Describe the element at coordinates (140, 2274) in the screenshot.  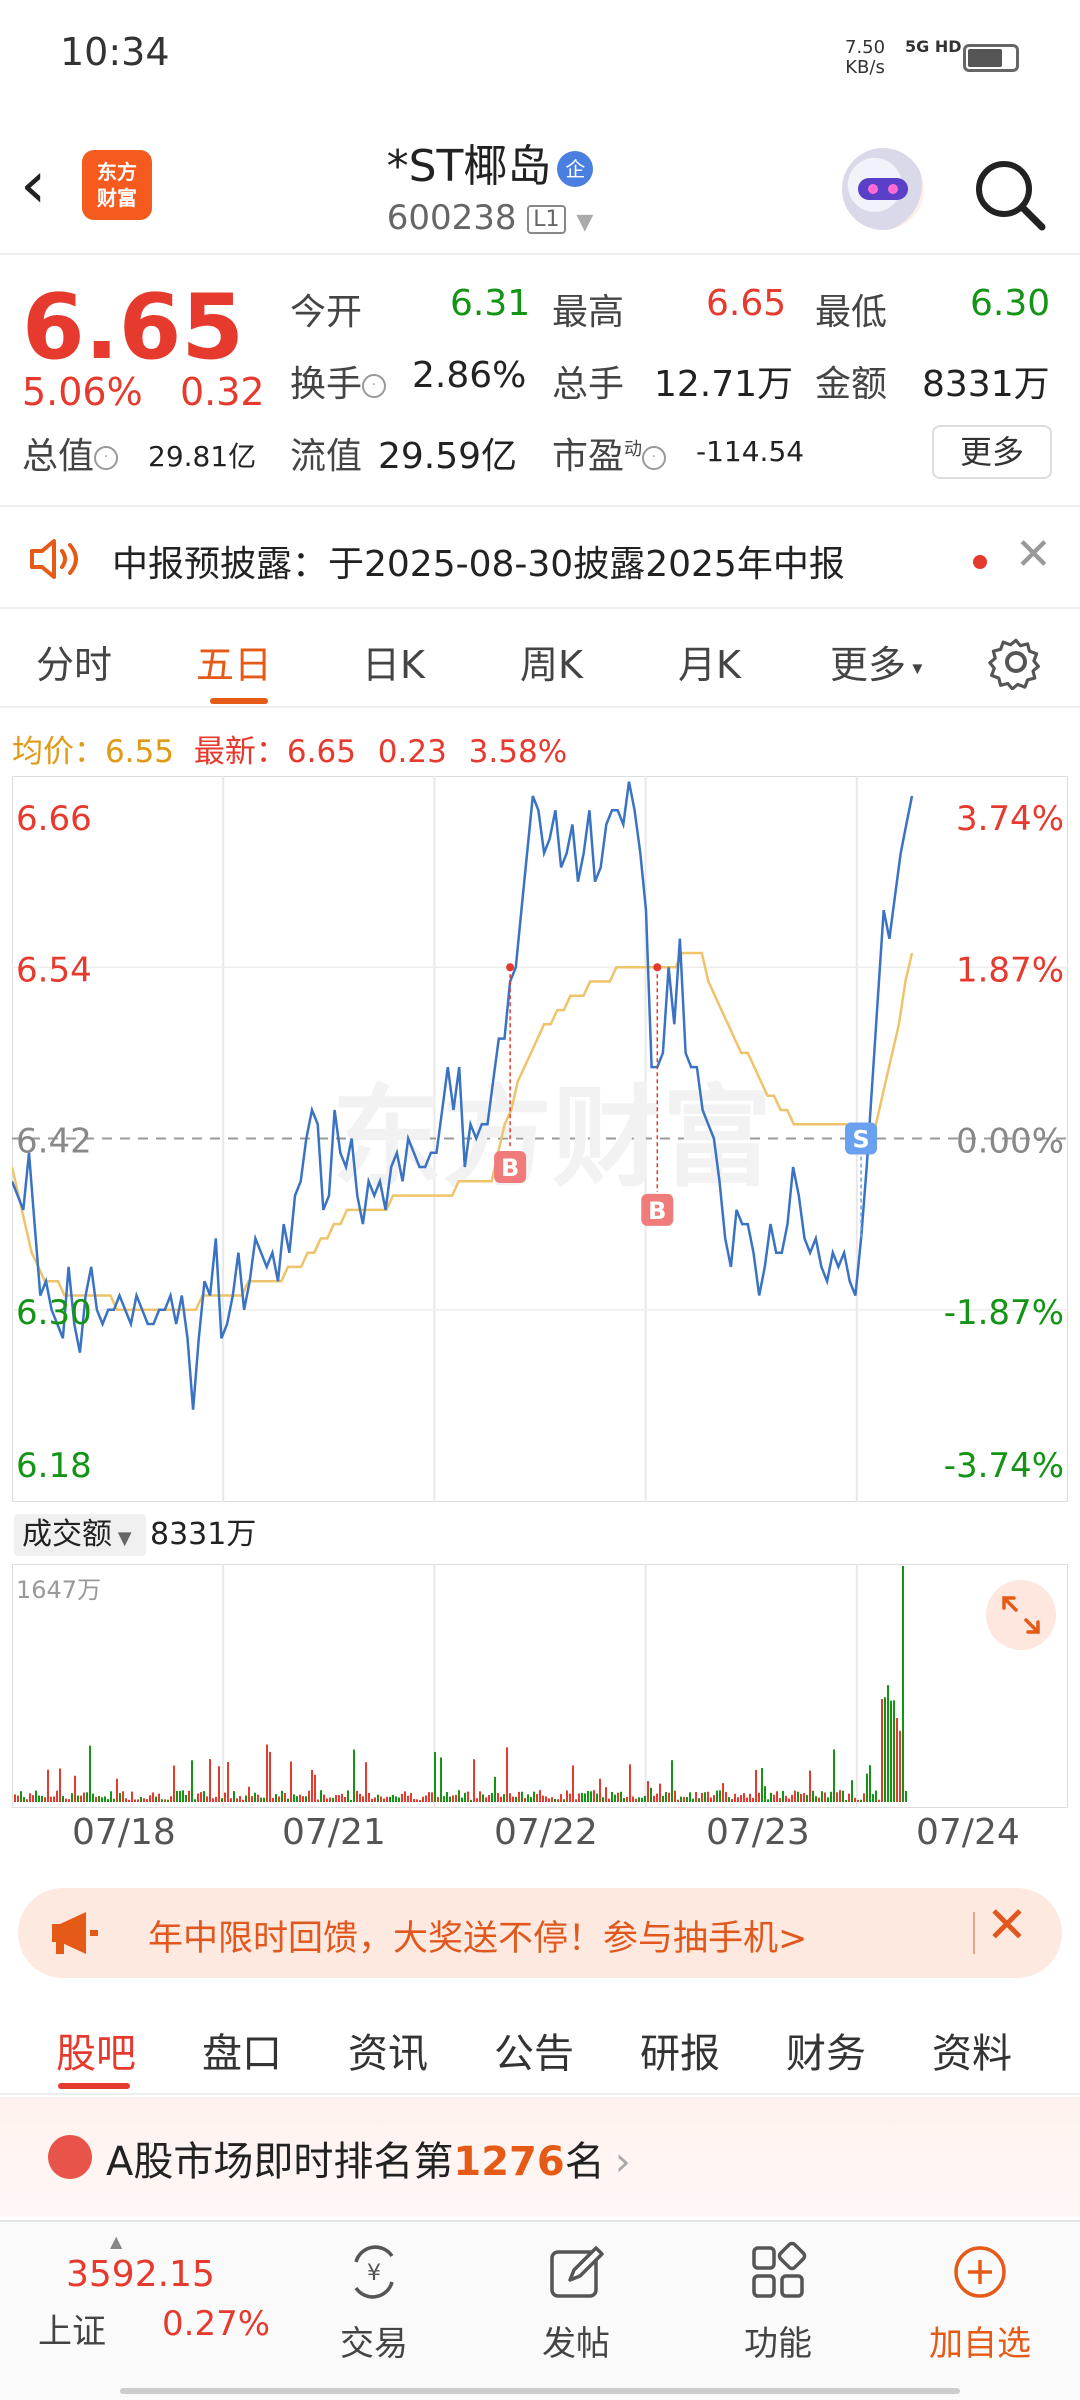
I see `index-value: 3592.15` at that location.